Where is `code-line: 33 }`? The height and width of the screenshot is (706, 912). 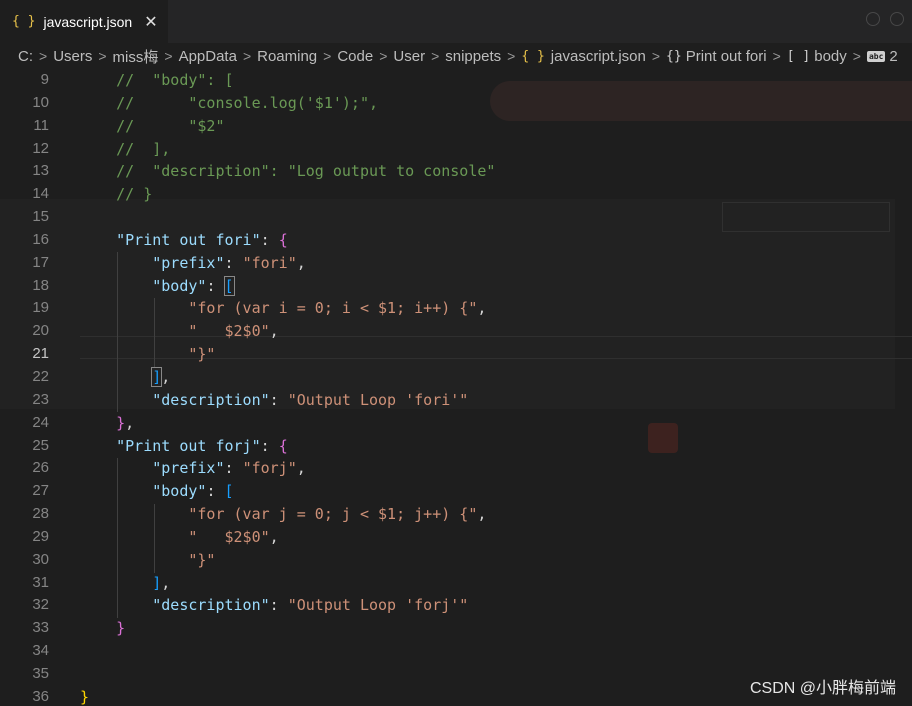 code-line: 33 } is located at coordinates (456, 628).